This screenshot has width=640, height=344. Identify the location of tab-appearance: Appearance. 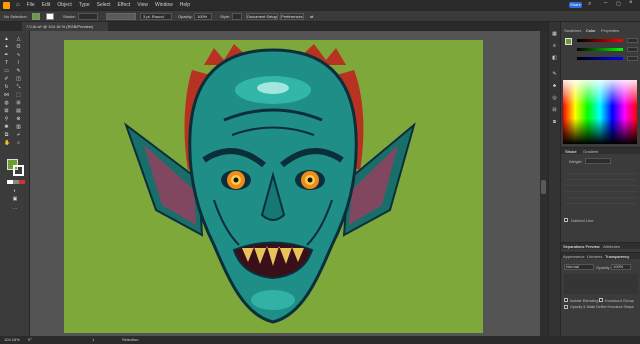
(574, 256).